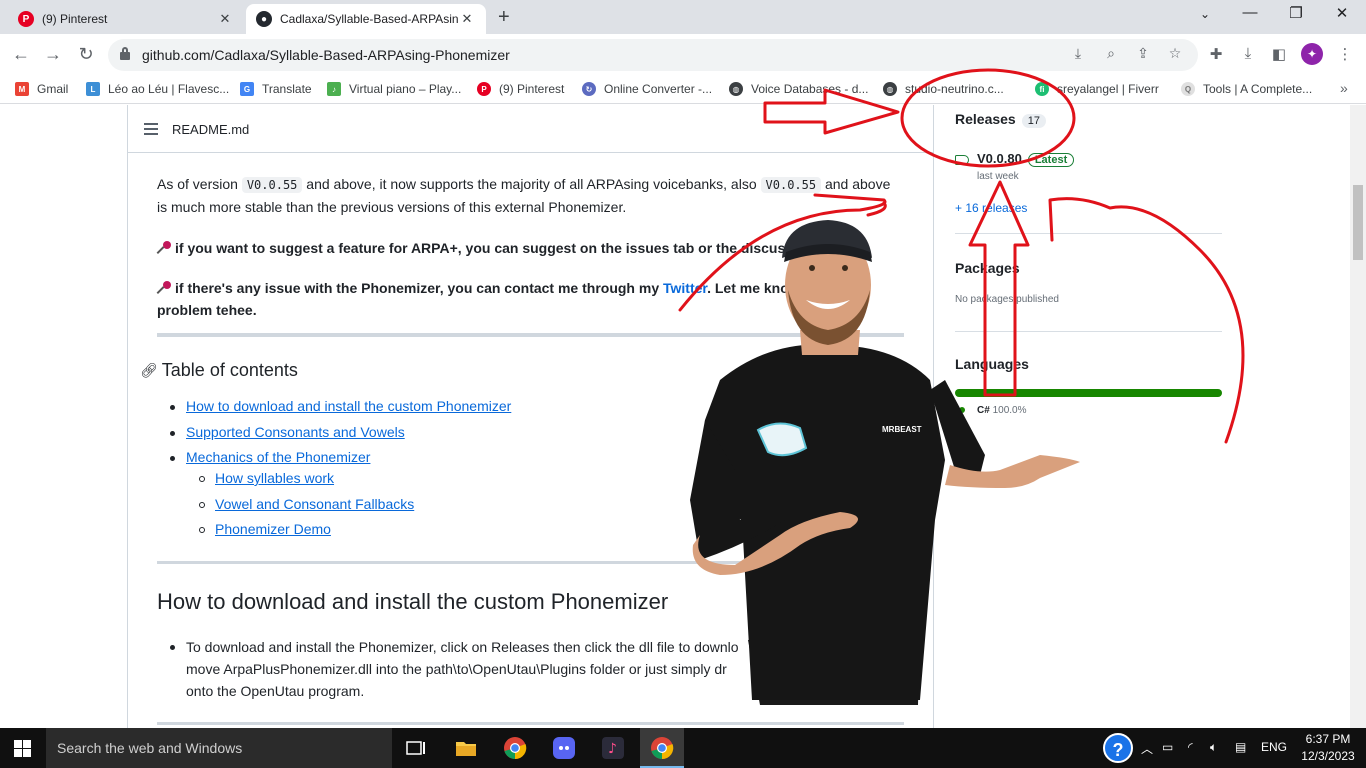 This screenshot has height=768, width=1366. I want to click on lock-icon, so click(125, 53).